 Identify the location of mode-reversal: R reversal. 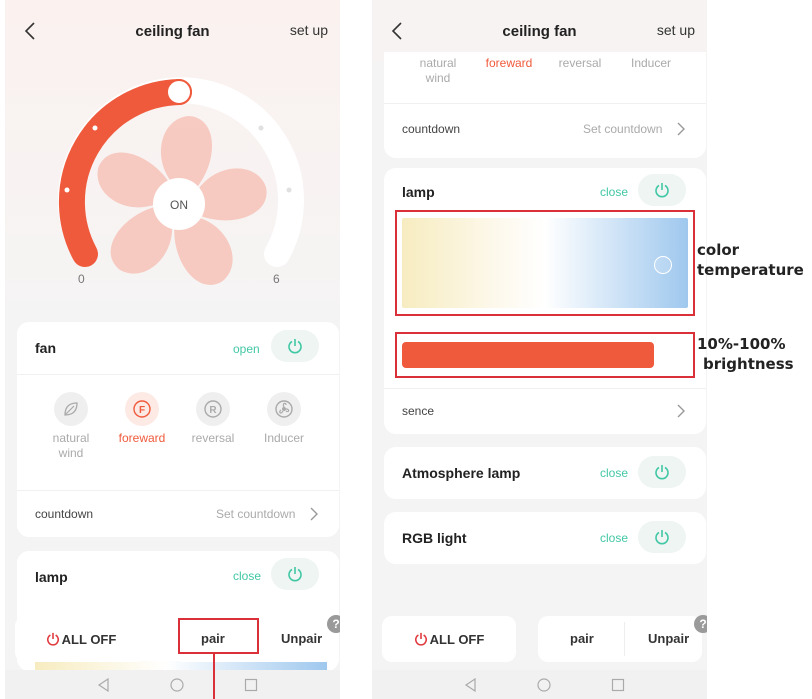
(213, 419).